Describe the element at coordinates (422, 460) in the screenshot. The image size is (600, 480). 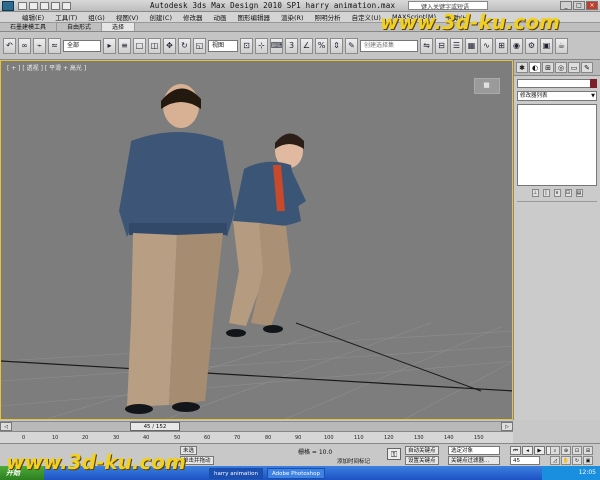
I see `set-key-button: 设置关键点` at that location.